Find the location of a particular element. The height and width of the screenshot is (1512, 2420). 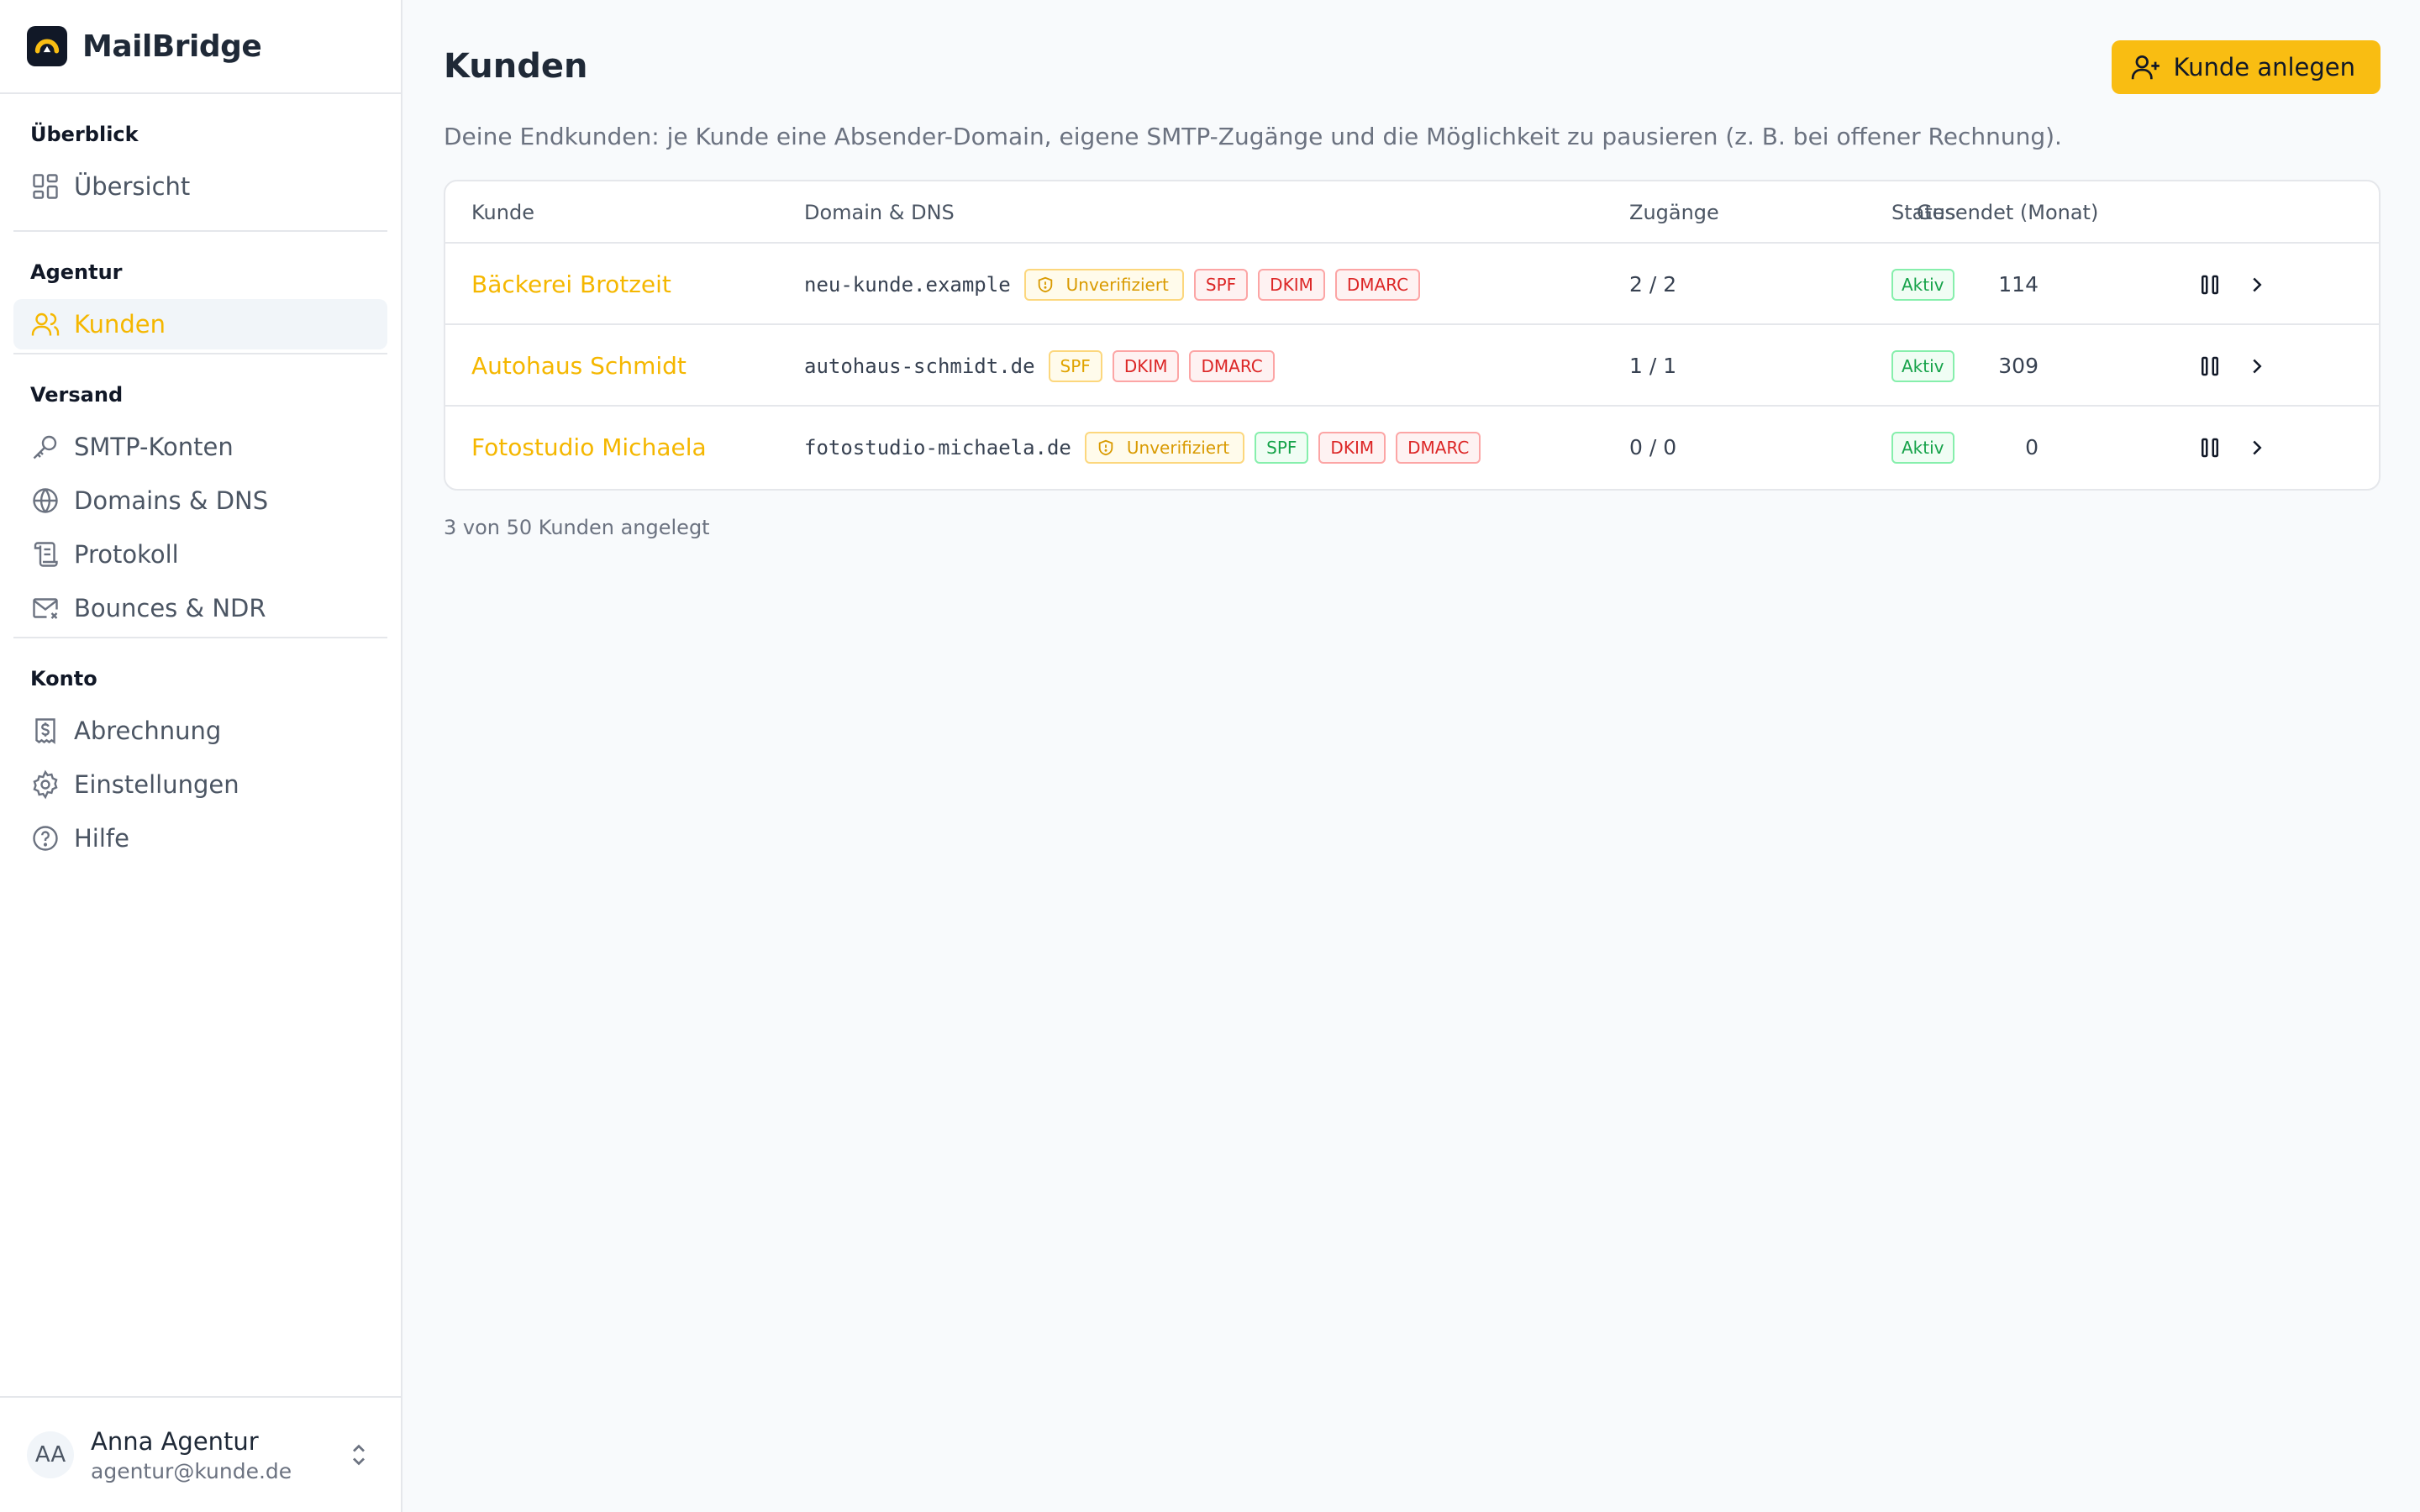

users-icon is located at coordinates (45, 324).